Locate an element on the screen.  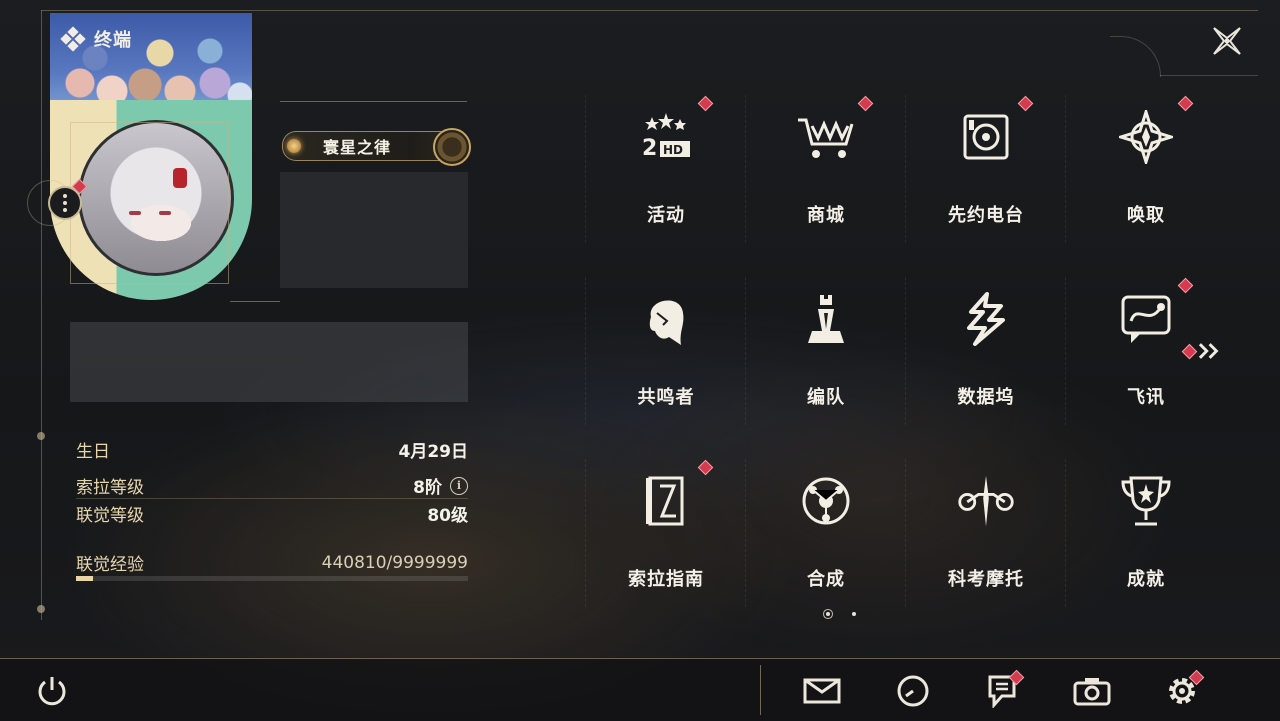
stat-value: 80级 is located at coordinates (447, 516).